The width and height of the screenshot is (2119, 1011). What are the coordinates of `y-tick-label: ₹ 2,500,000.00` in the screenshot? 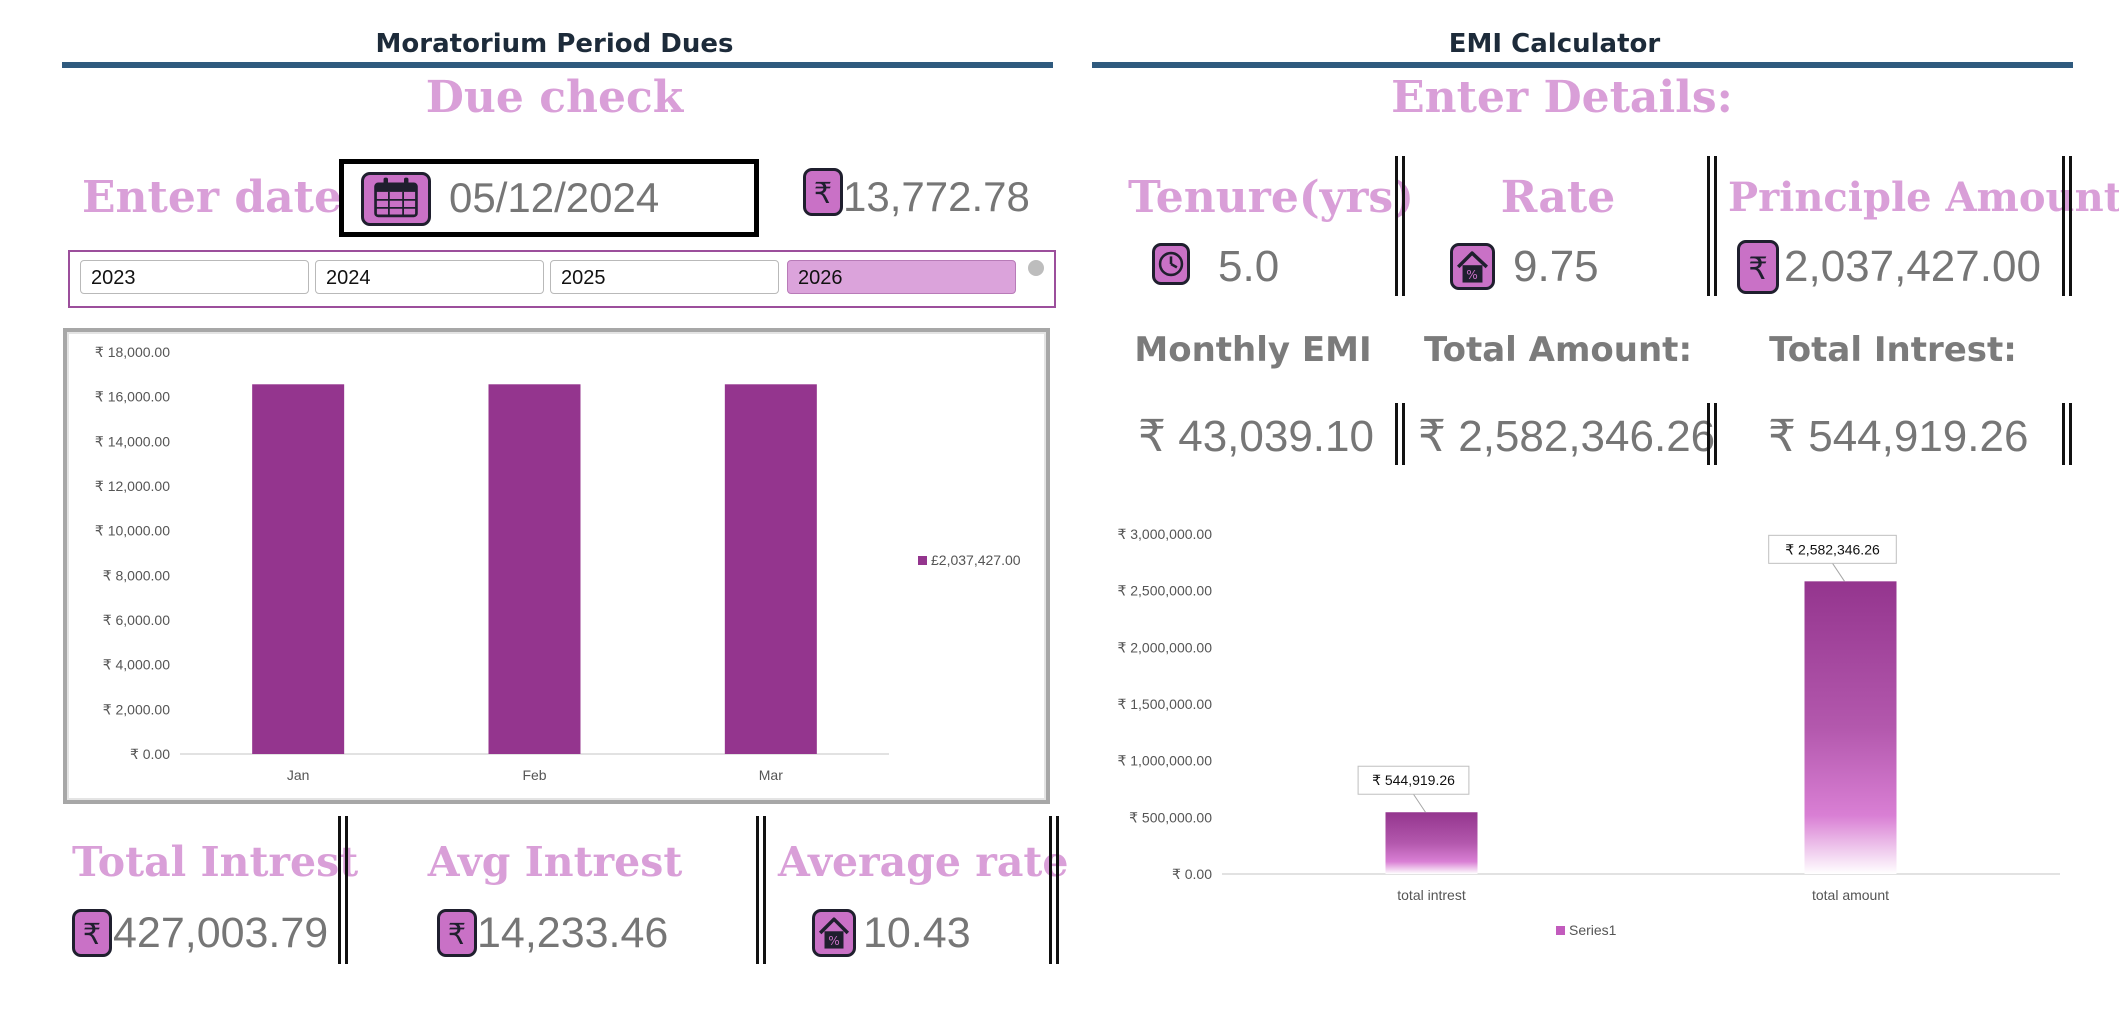 It's located at (1164, 591).